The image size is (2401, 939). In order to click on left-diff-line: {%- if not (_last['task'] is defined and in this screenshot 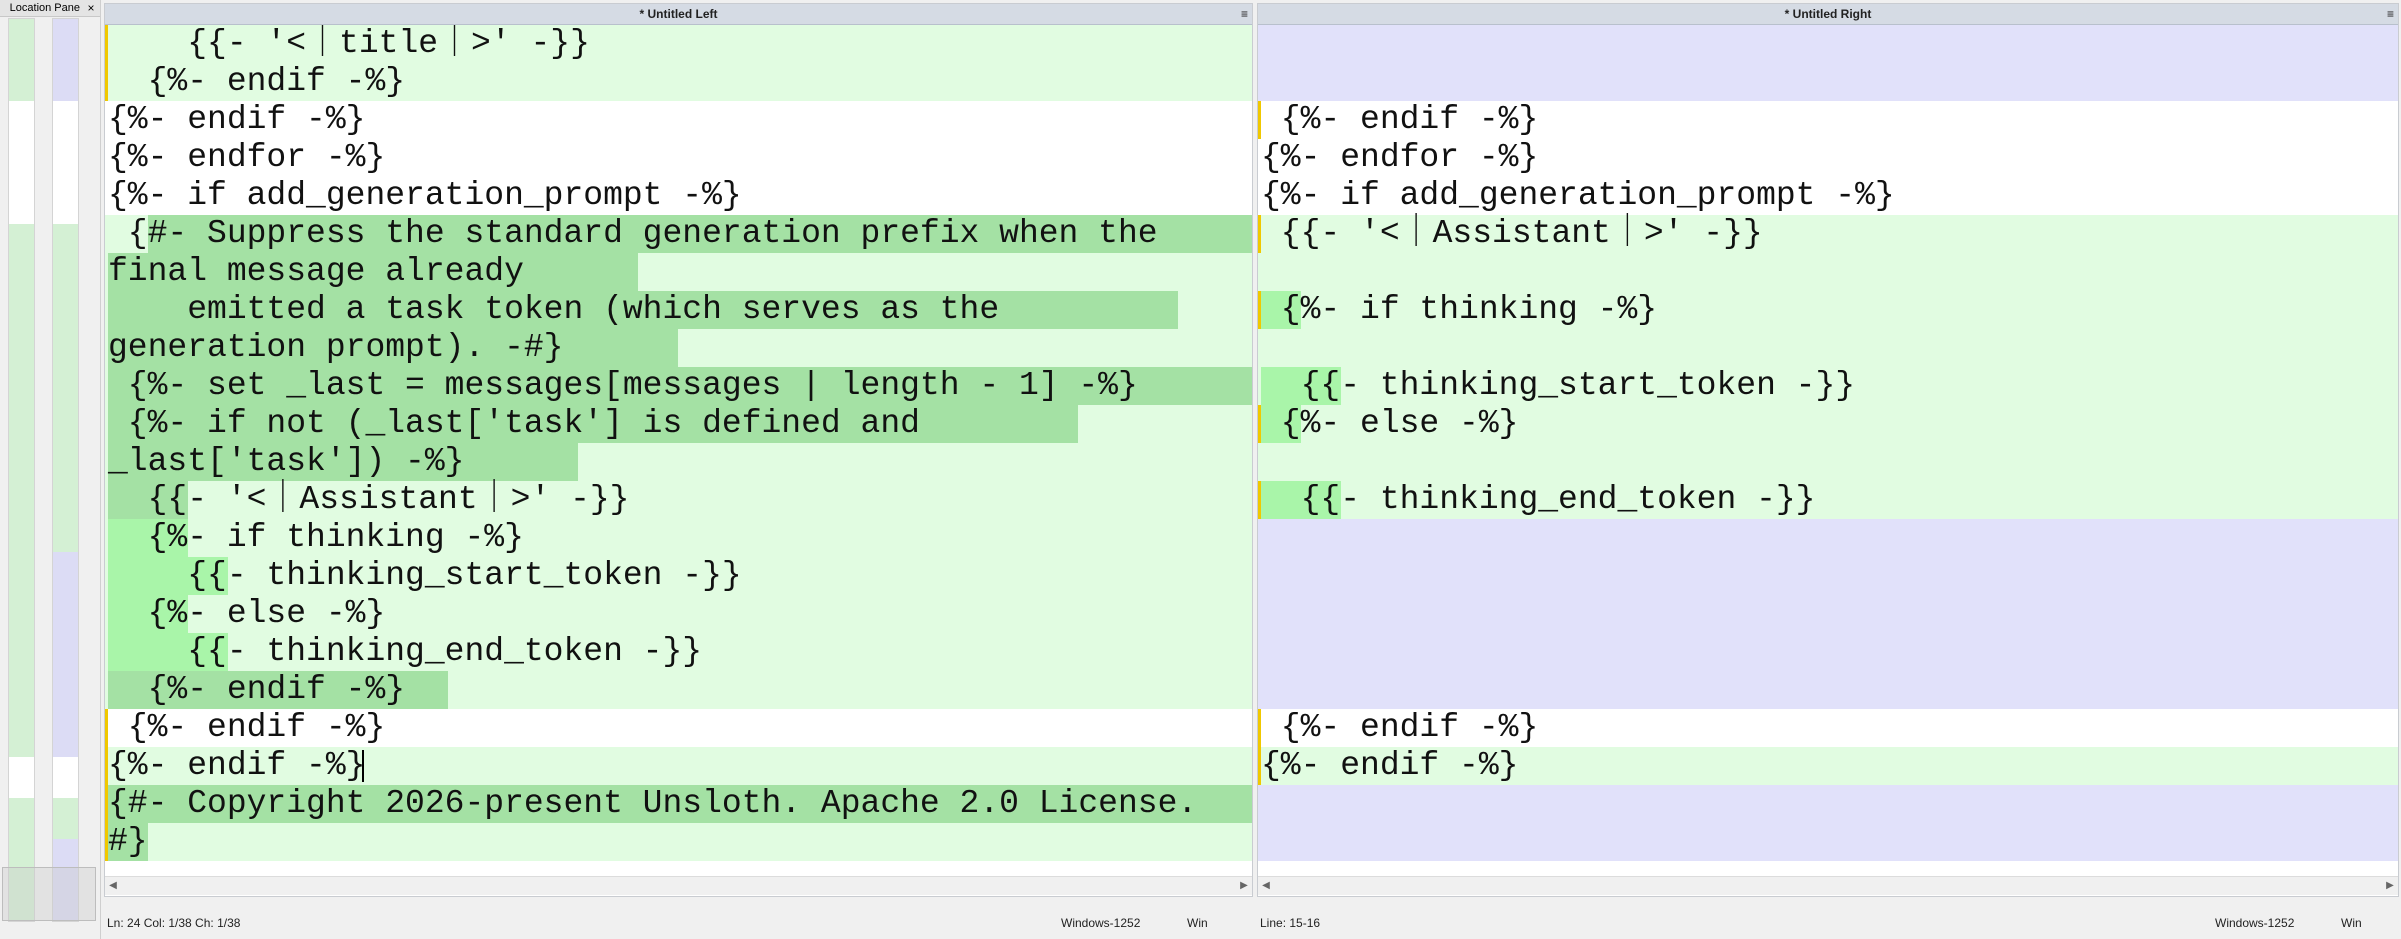, I will do `click(678, 424)`.